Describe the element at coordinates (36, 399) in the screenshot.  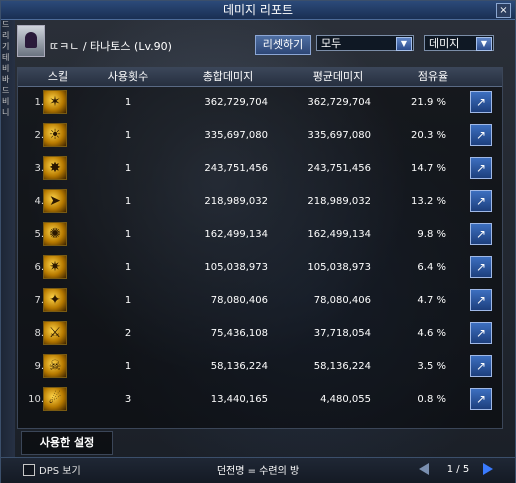
I see `row-rank: 10.` at that location.